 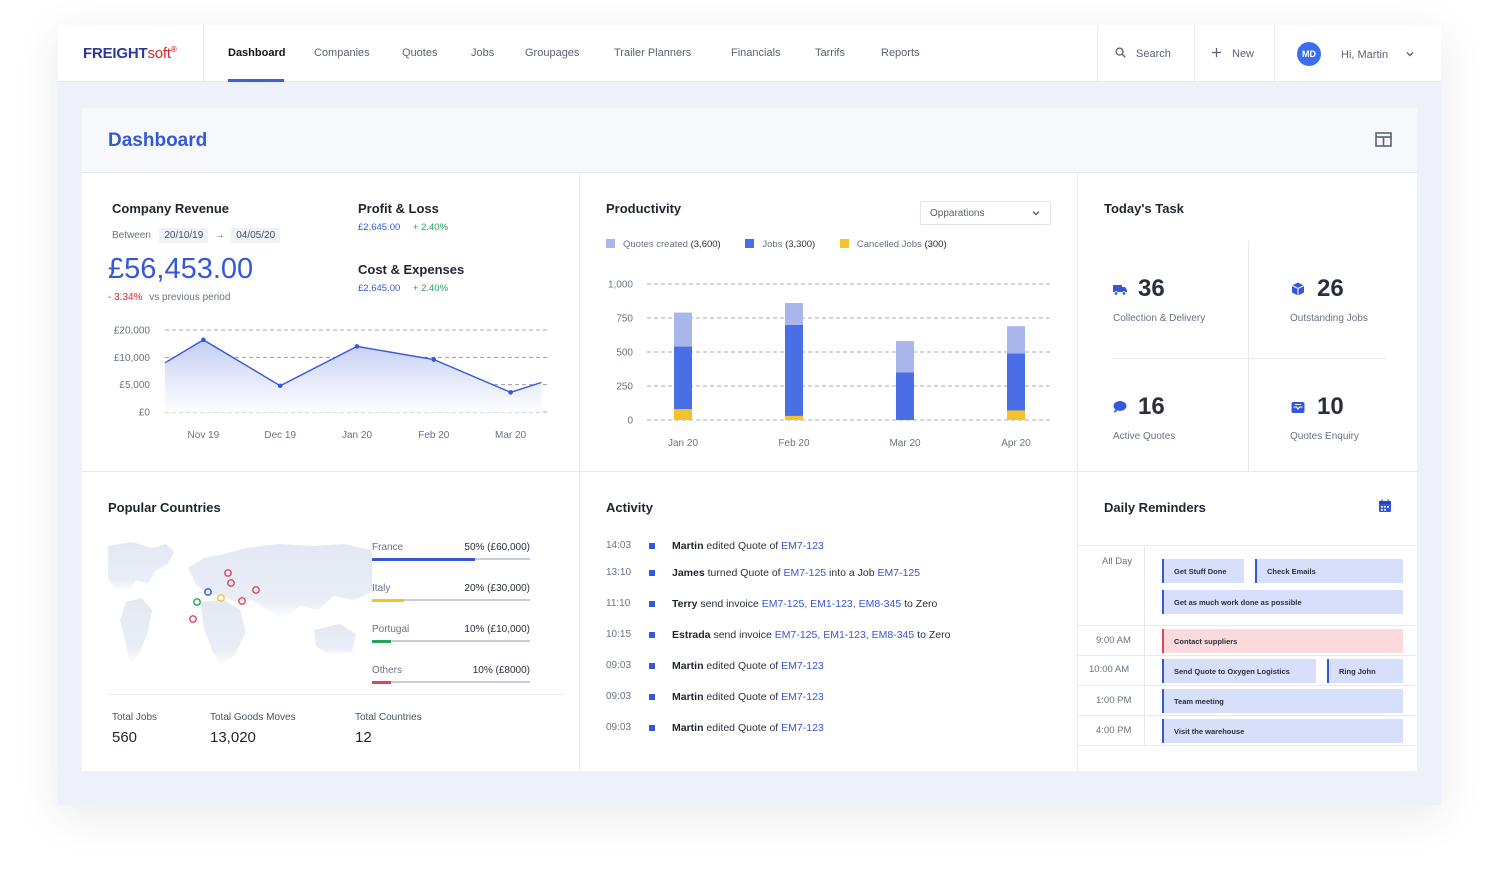 What do you see at coordinates (363, 737) in the screenshot?
I see `stat-total-countries-value: 12` at bounding box center [363, 737].